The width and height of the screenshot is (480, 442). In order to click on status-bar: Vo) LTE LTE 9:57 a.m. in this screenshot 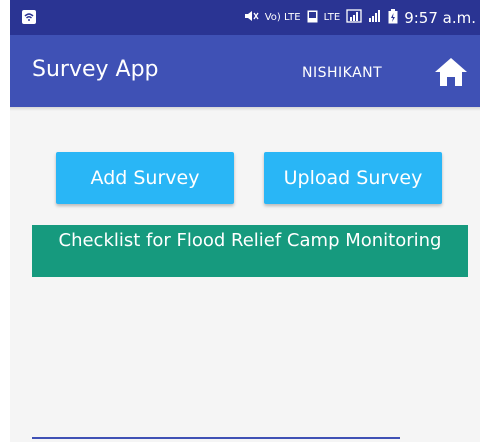, I will do `click(245, 17)`.